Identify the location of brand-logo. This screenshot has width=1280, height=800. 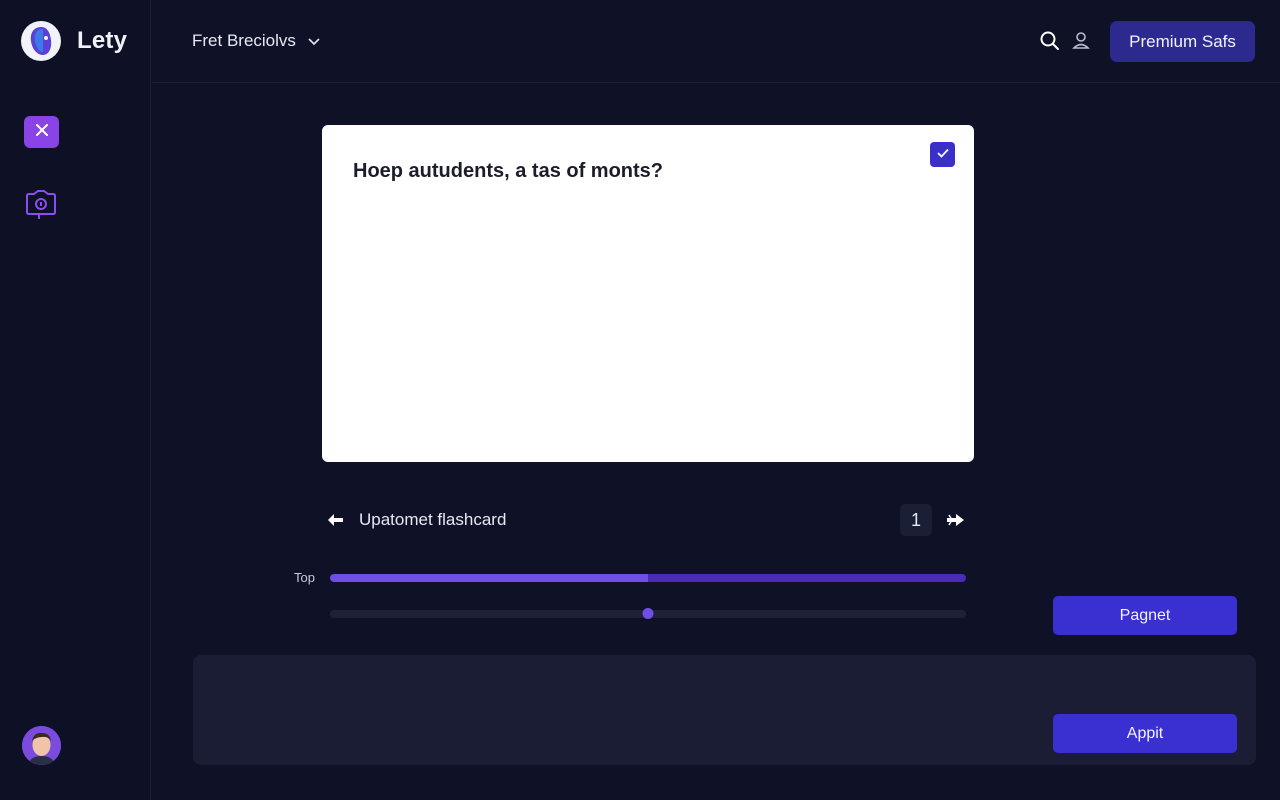
(41, 41).